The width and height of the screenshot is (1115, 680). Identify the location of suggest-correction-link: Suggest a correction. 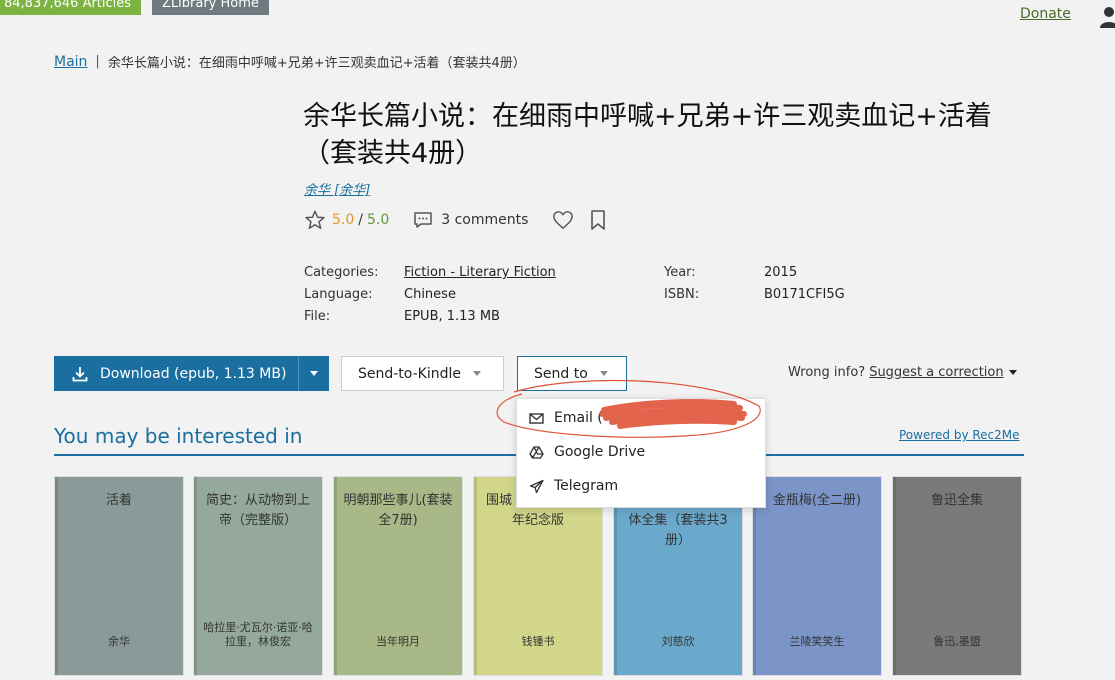
(936, 372).